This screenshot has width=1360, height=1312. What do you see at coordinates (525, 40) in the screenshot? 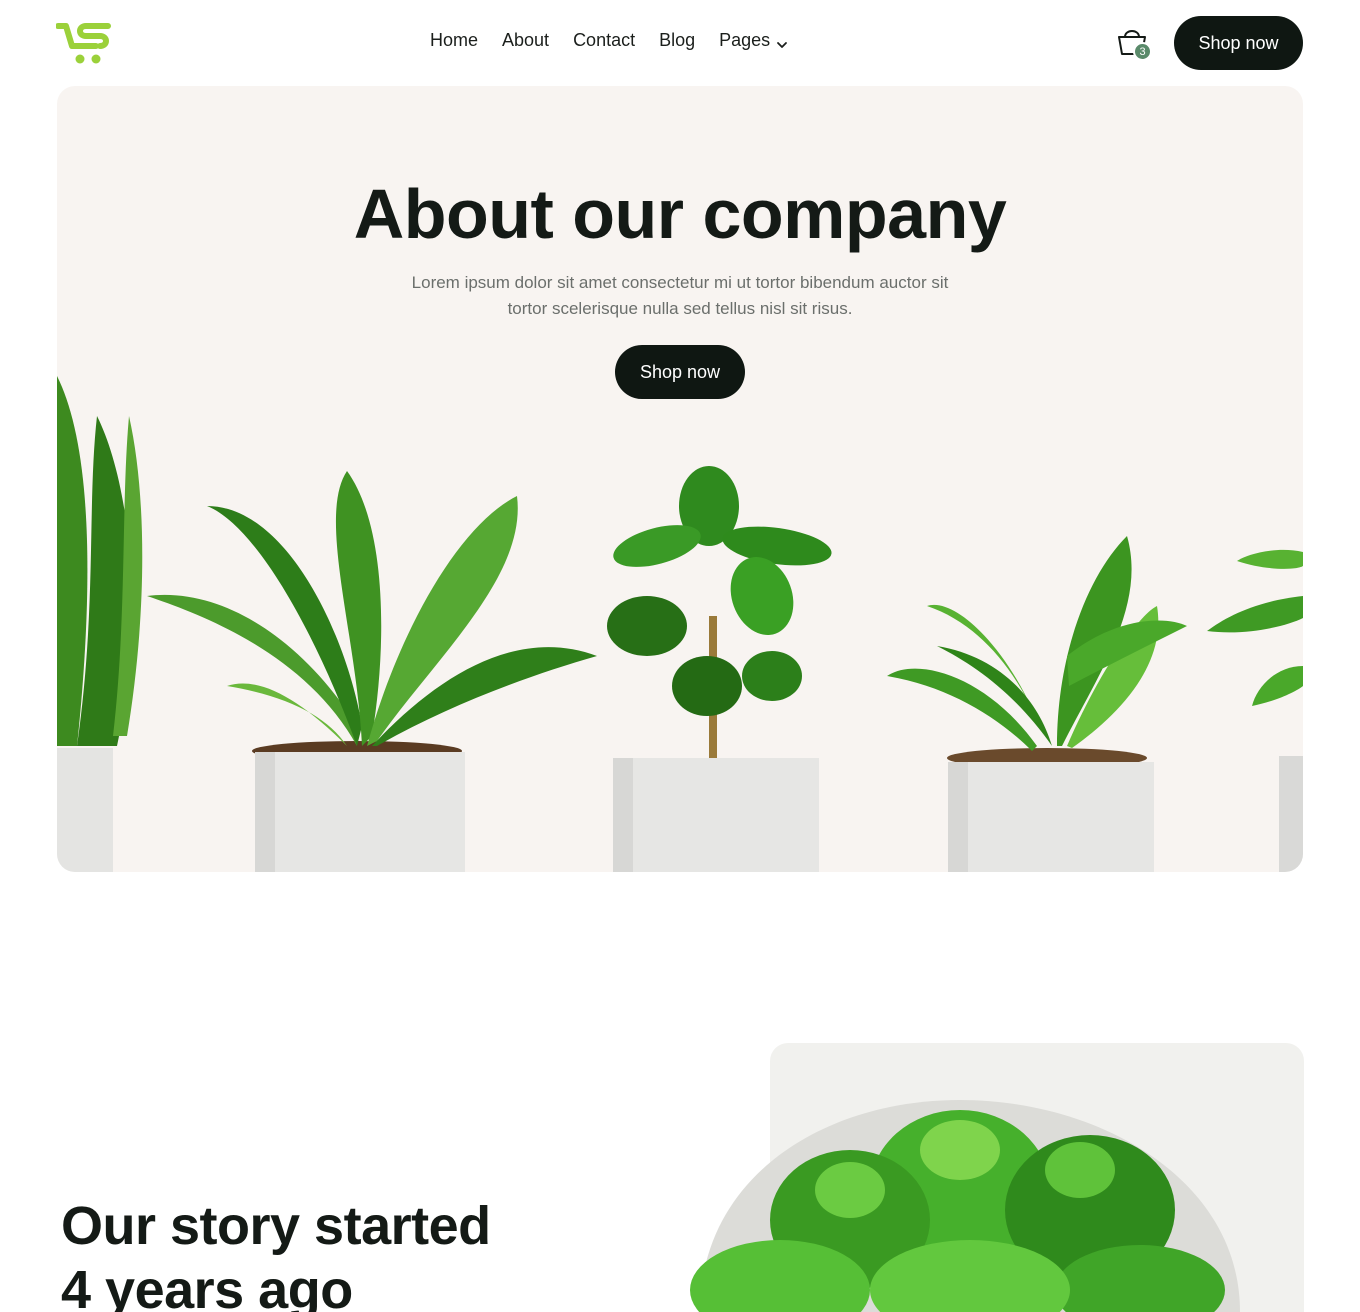
I see `nav-about: About` at bounding box center [525, 40].